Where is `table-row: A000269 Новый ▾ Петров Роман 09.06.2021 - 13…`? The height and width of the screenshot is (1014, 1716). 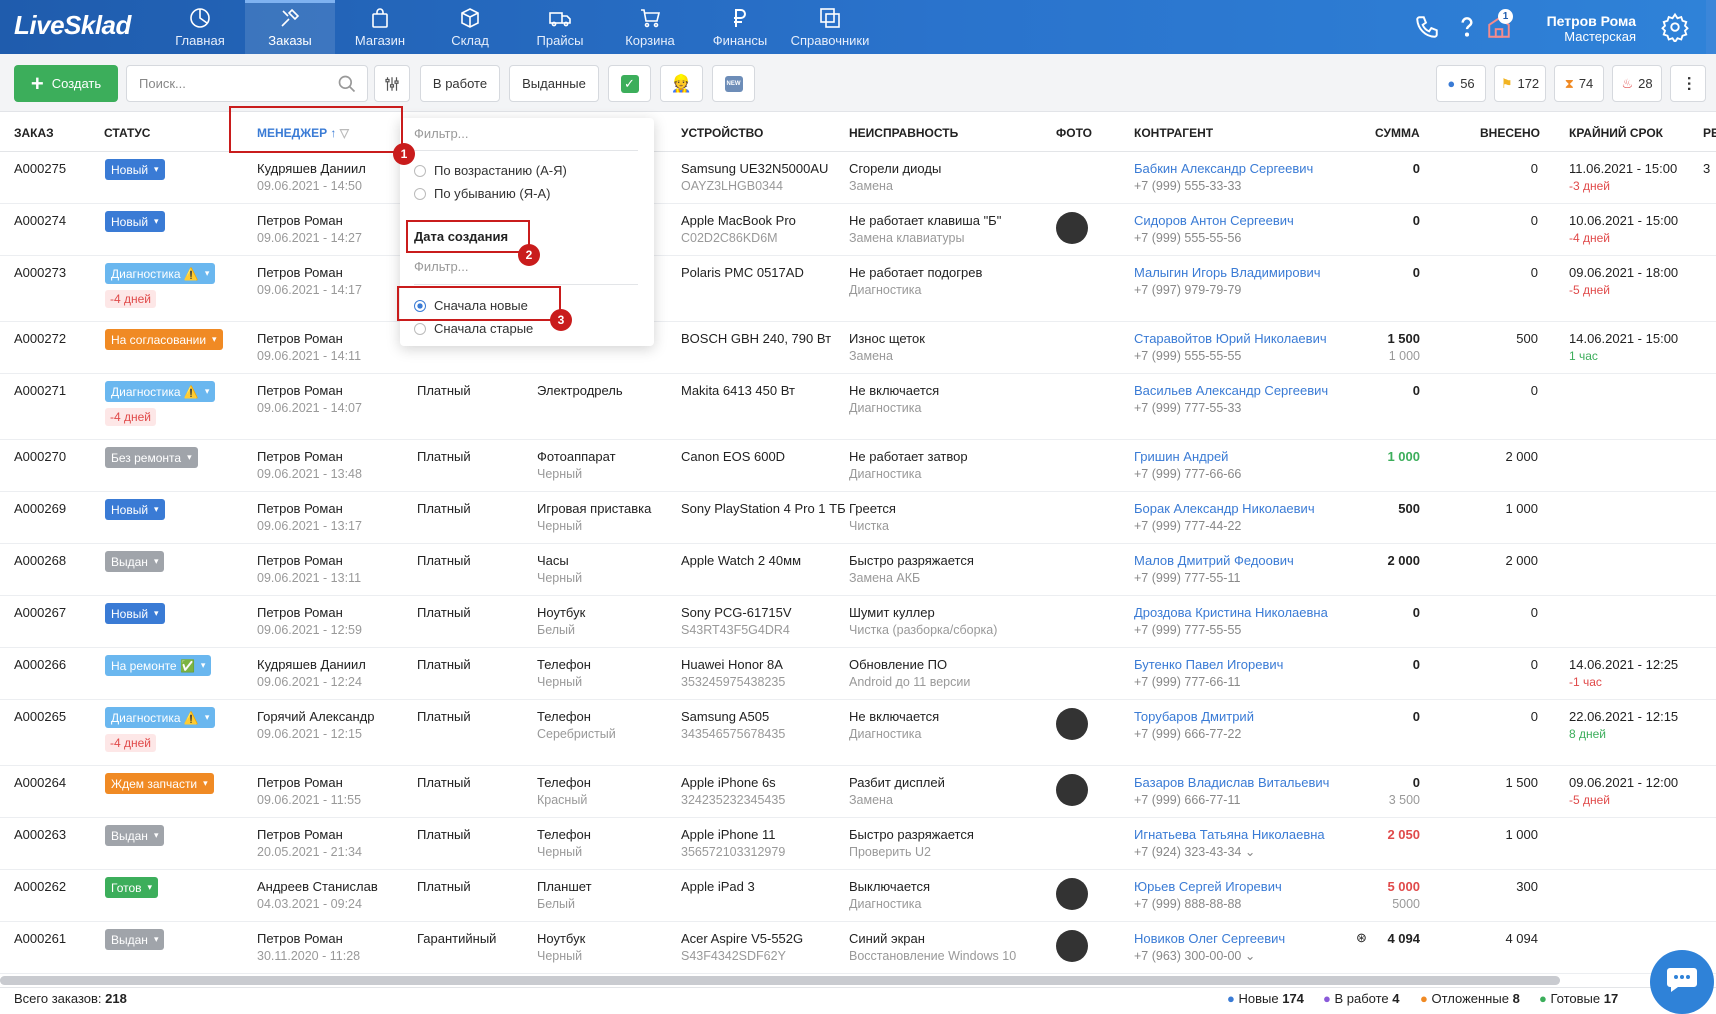
table-row: A000269 Новый ▾ Петров Роман 09.06.2021 - 13… is located at coordinates (858, 518).